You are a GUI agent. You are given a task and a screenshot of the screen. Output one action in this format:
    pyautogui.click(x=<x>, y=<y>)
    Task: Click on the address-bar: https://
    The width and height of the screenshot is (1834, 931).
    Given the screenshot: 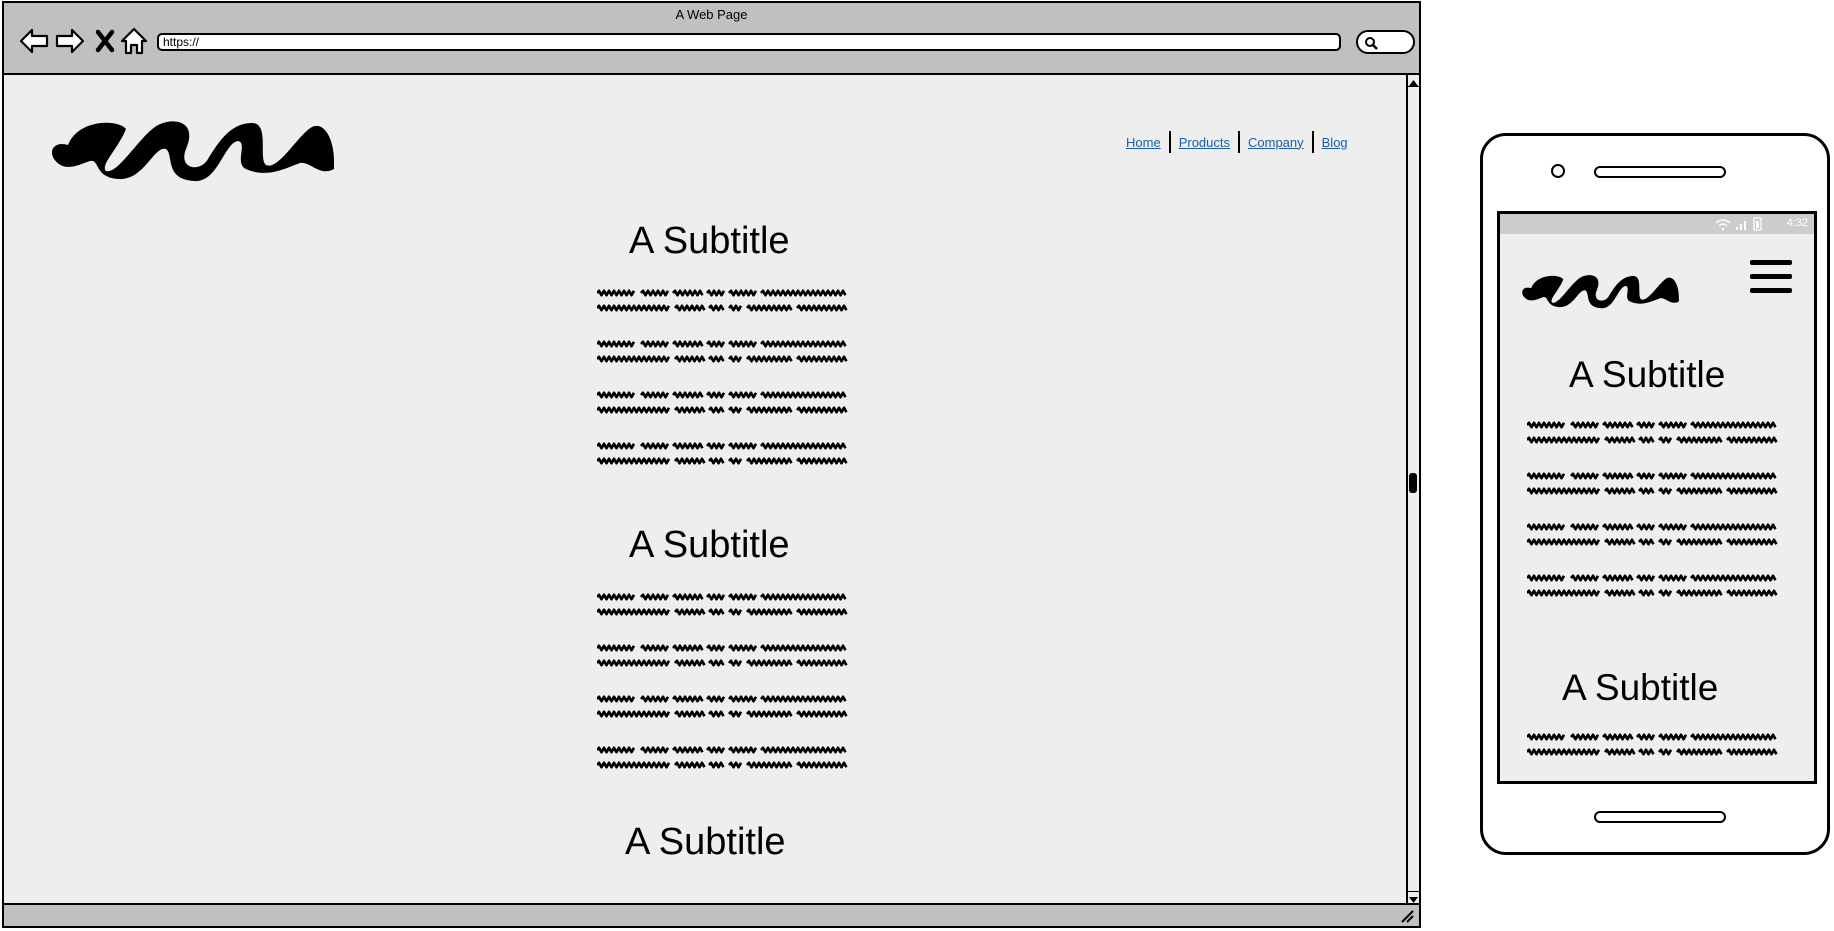 What is the action you would take?
    pyautogui.click(x=749, y=42)
    